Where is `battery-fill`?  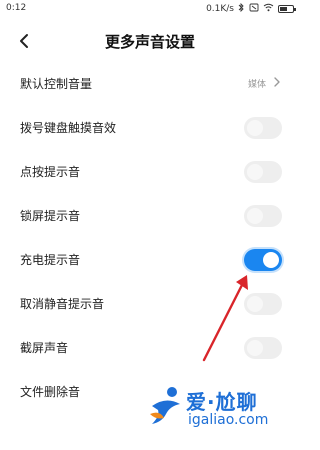
battery-fill is located at coordinates (283, 9).